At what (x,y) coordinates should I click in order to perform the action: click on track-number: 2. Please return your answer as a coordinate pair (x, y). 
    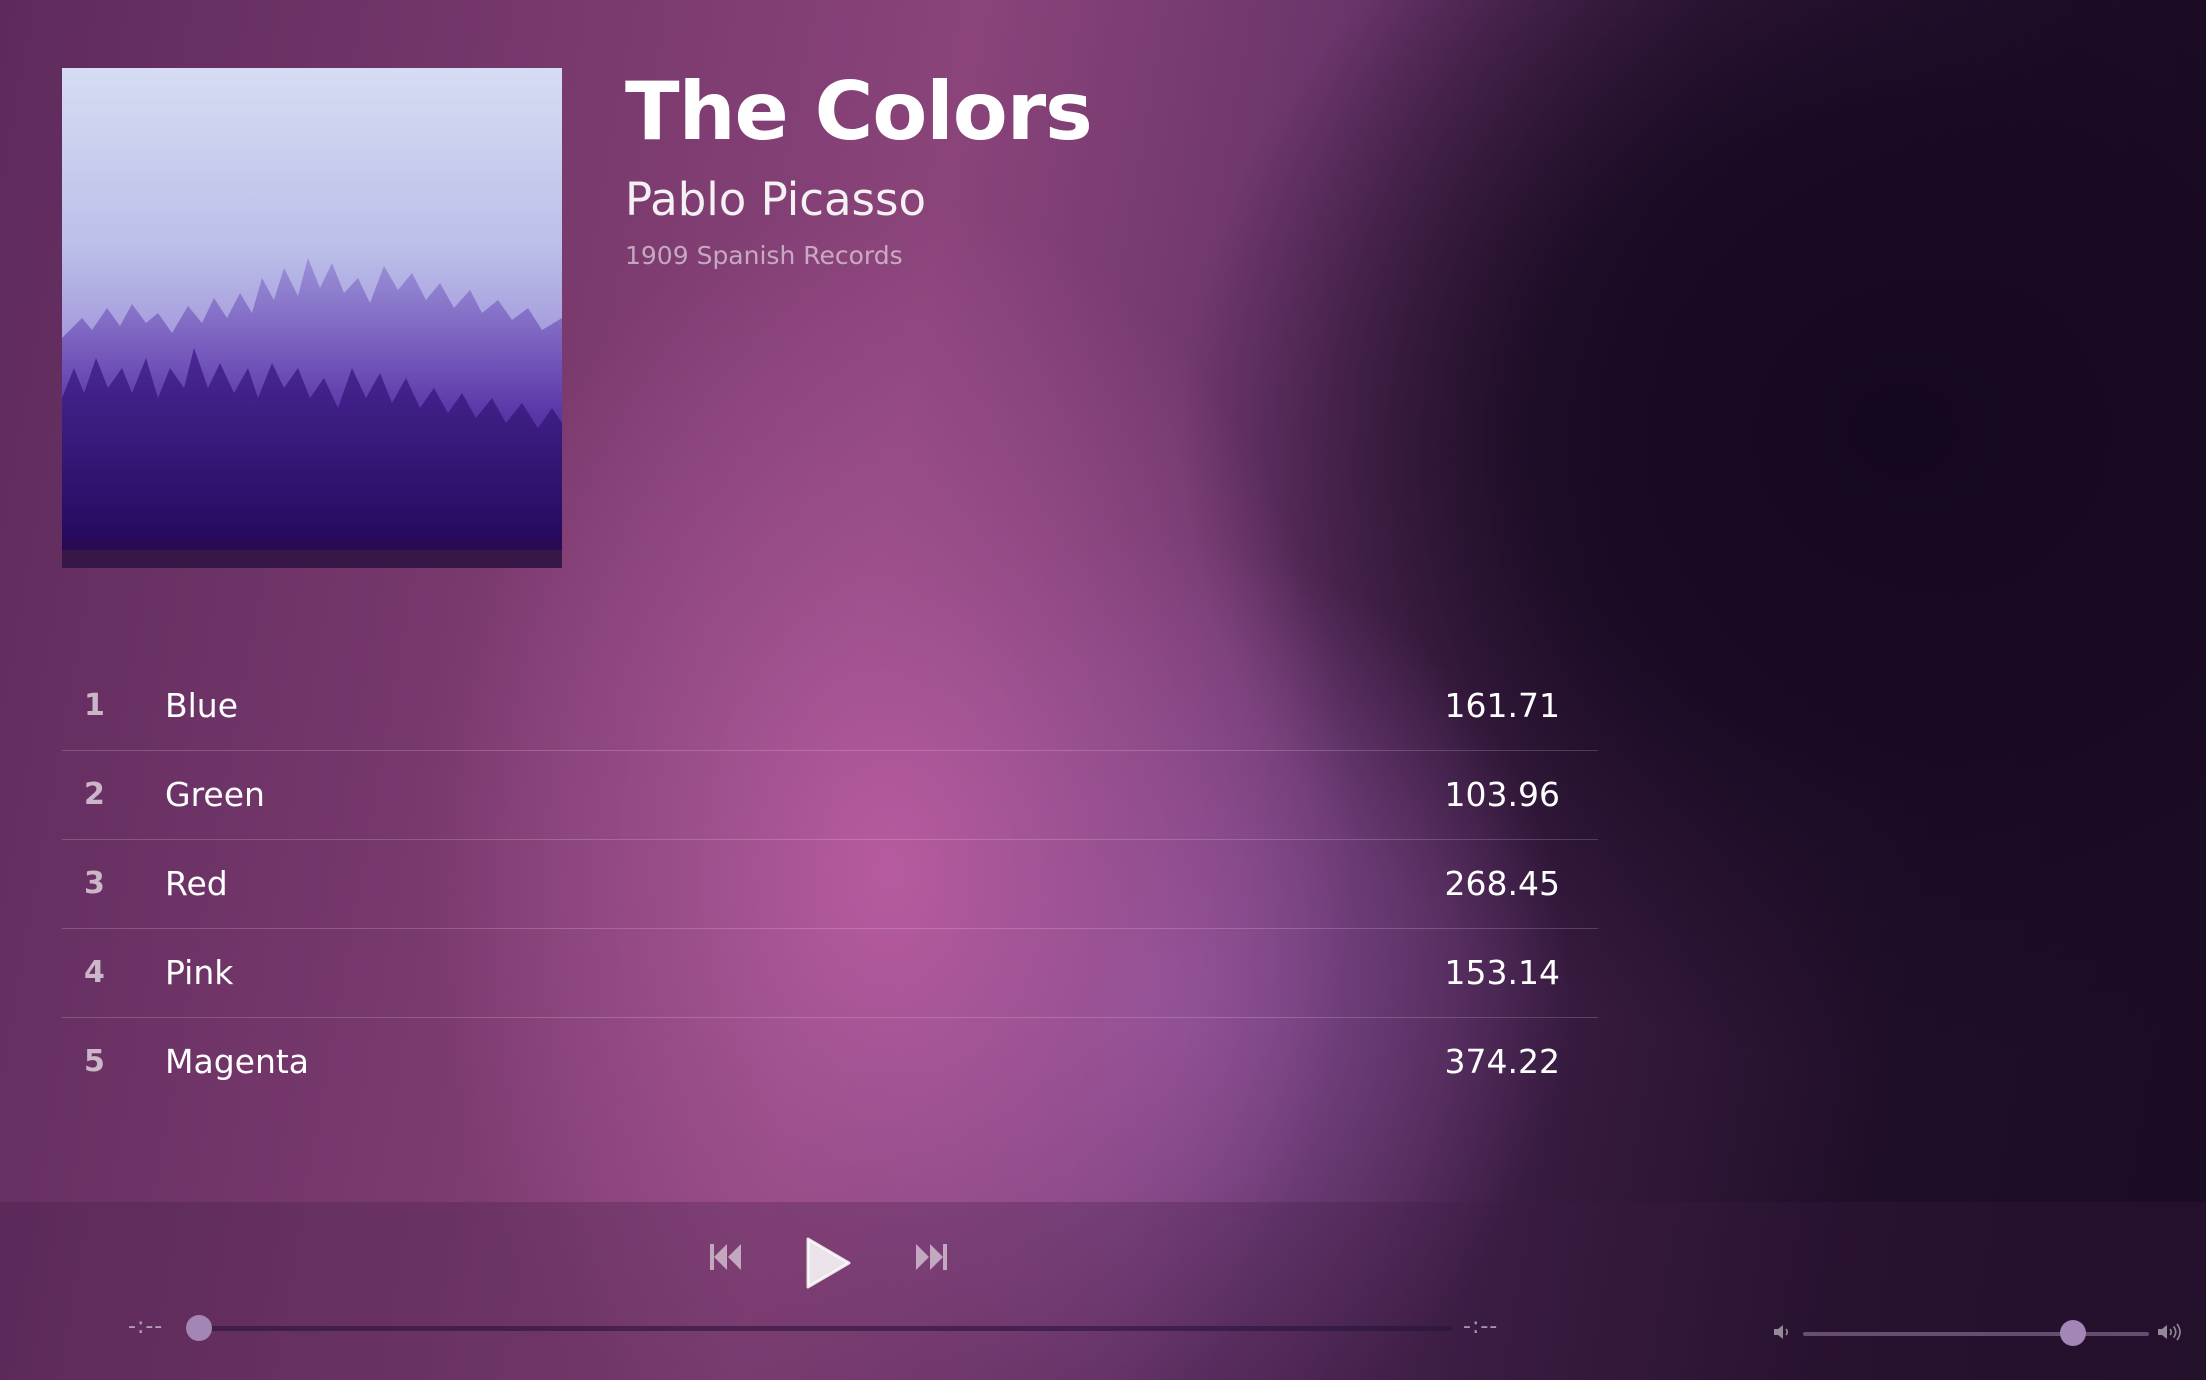
    Looking at the image, I should click on (94, 794).